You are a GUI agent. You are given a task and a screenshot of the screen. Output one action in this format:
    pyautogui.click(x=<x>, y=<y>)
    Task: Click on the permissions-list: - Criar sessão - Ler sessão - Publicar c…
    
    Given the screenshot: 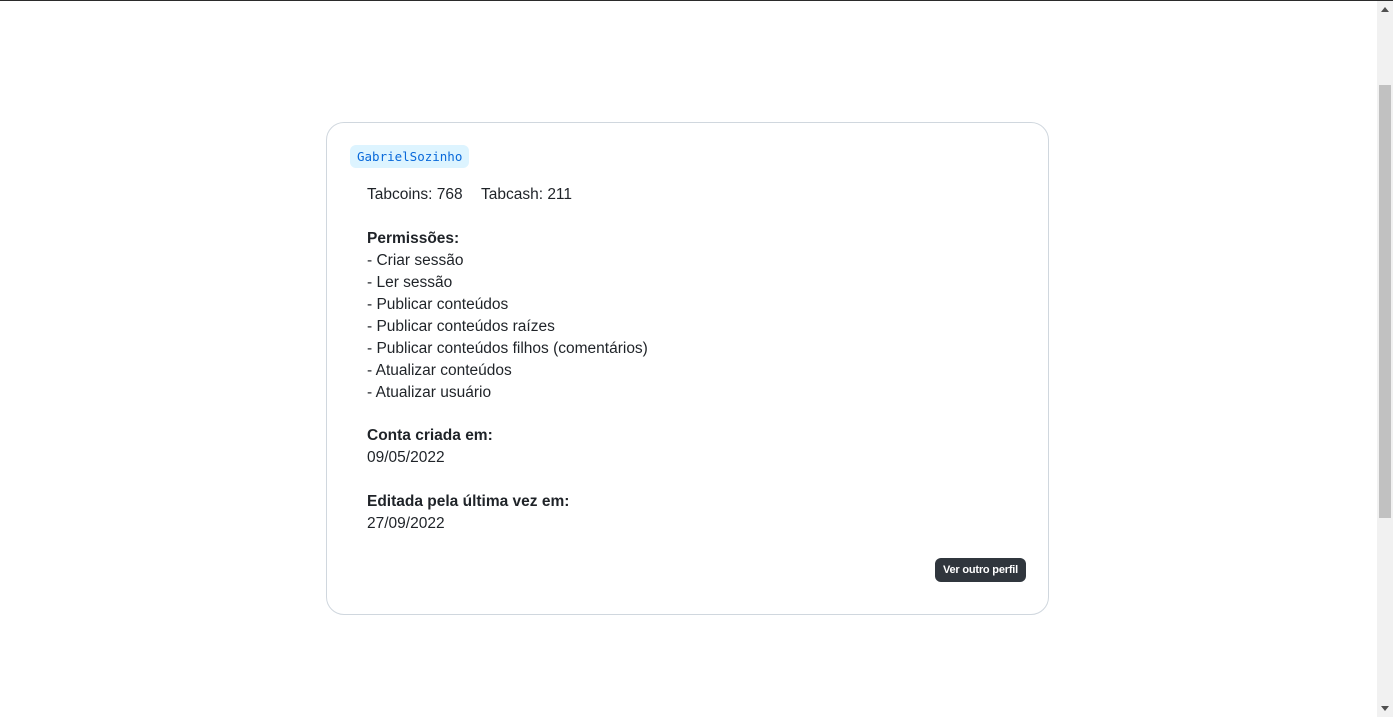 What is the action you would take?
    pyautogui.click(x=687, y=327)
    